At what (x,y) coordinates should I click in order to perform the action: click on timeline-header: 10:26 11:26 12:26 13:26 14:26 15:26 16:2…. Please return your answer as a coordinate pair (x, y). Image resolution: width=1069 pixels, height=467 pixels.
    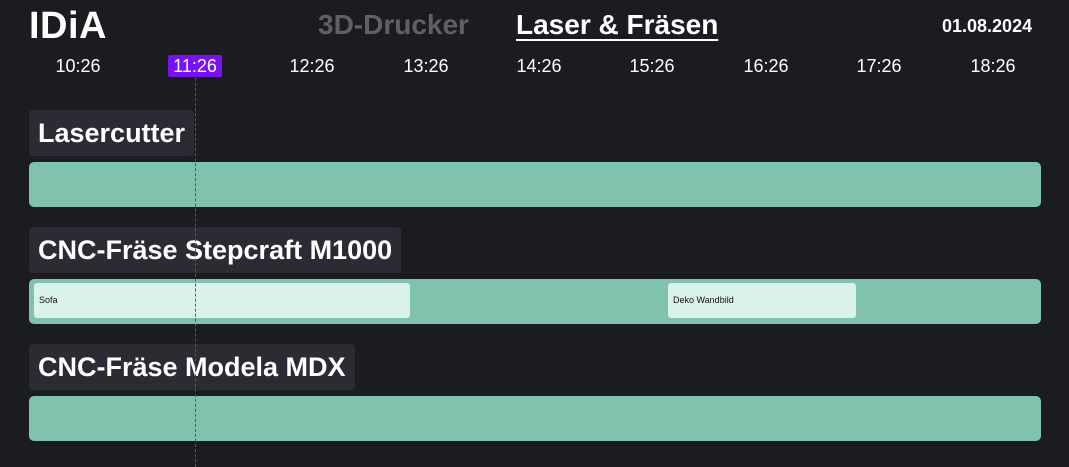
    Looking at the image, I should click on (534, 66).